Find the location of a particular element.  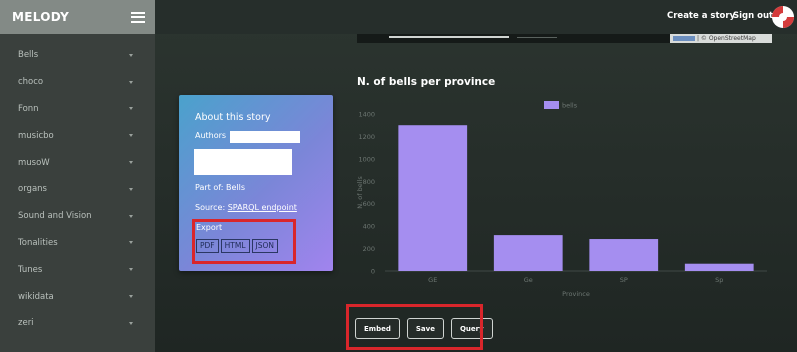

legend-label: bells is located at coordinates (570, 106).